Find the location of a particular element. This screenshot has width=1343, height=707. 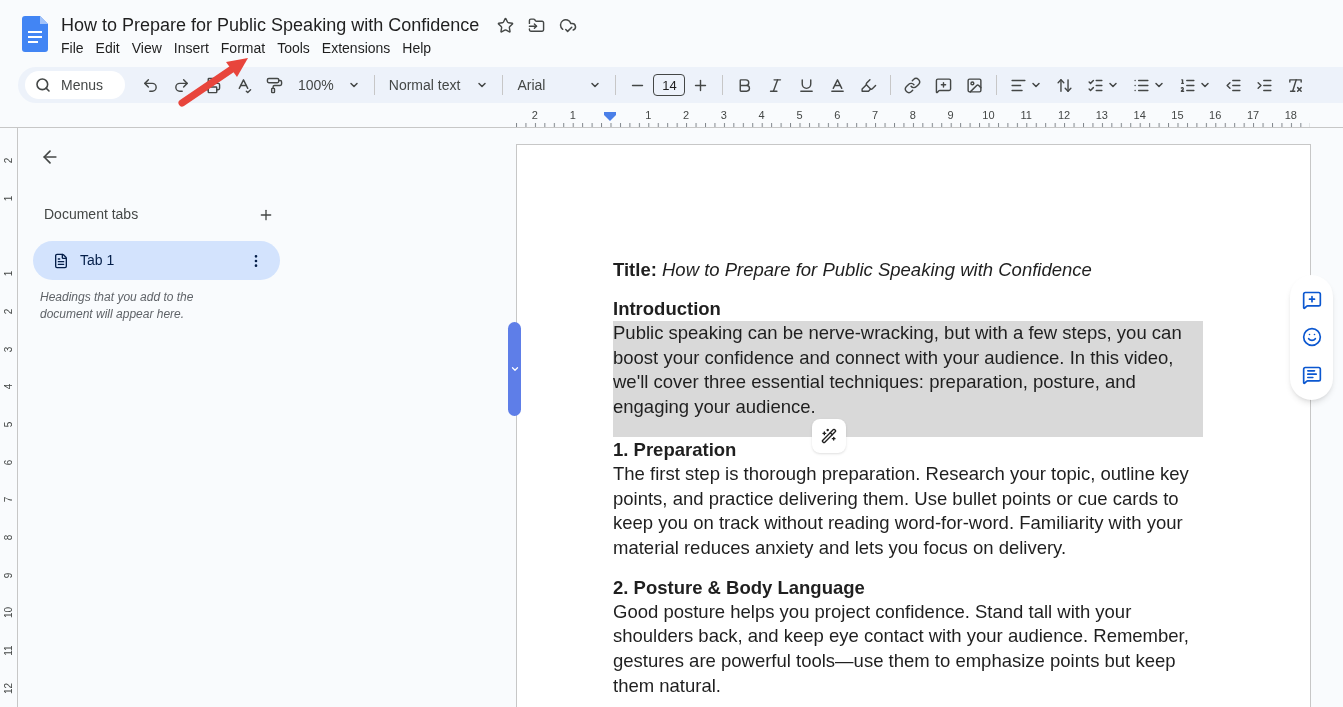

tab-label: Tab 1 is located at coordinates (98, 260).